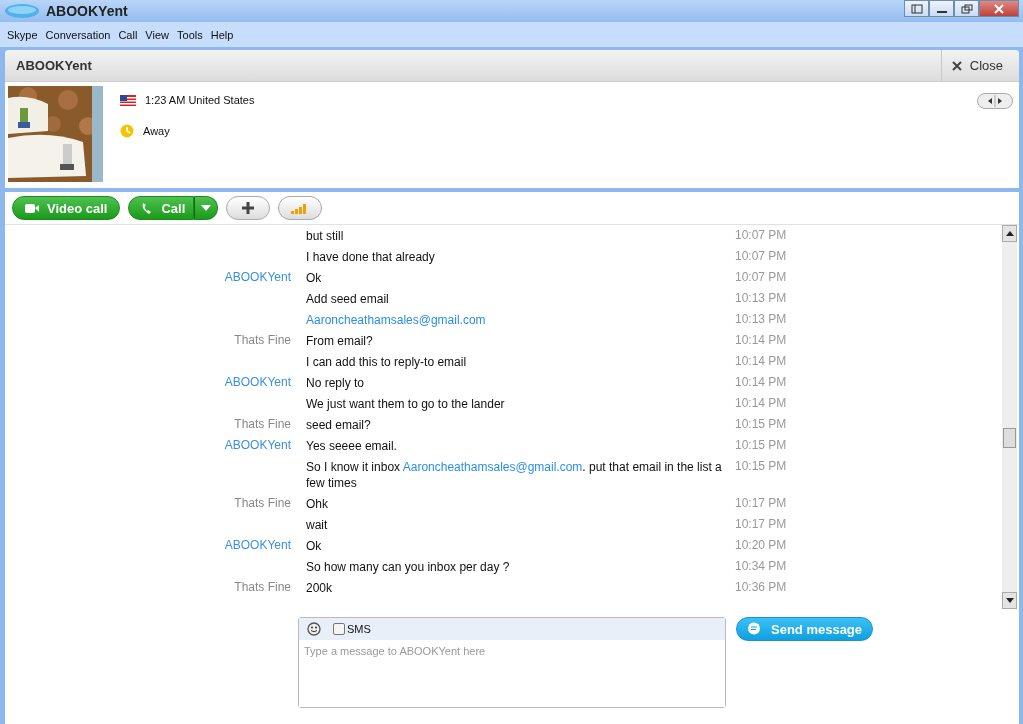 This screenshot has height=724, width=1023. What do you see at coordinates (387, 362) in the screenshot?
I see `message-text: I can add this to reply-to email` at bounding box center [387, 362].